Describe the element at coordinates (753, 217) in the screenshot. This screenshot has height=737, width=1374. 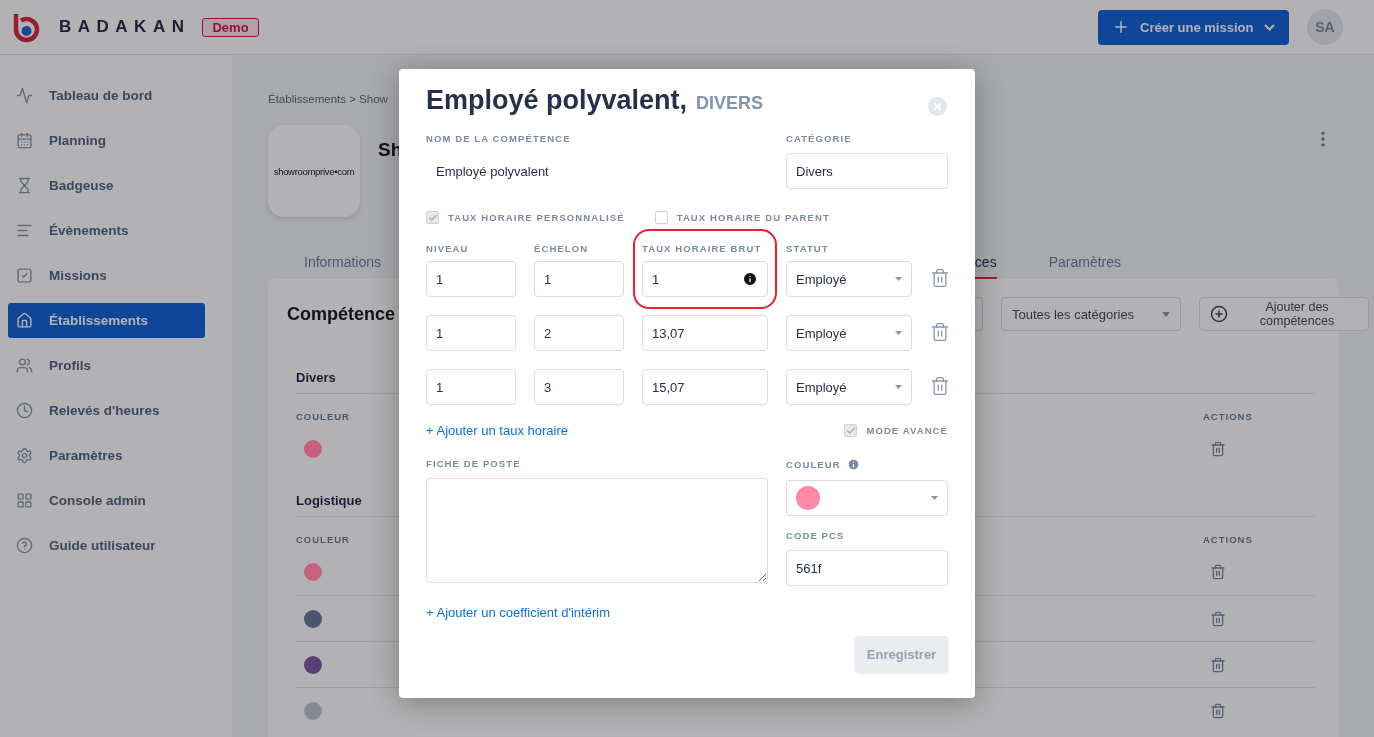
I see `checkbox-label: TAUX HORAIRE DU PARENT` at that location.